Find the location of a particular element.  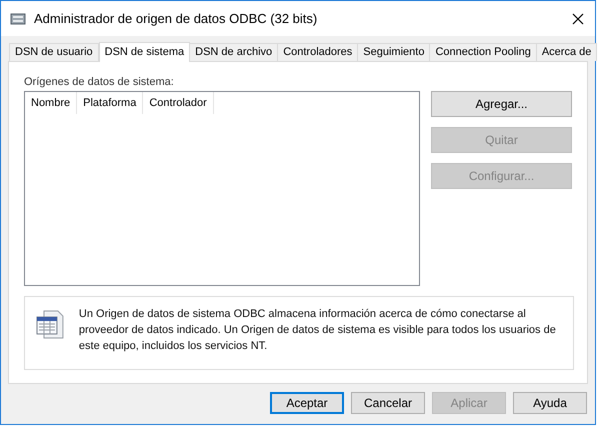

dialog-button: Ayuda is located at coordinates (550, 403).